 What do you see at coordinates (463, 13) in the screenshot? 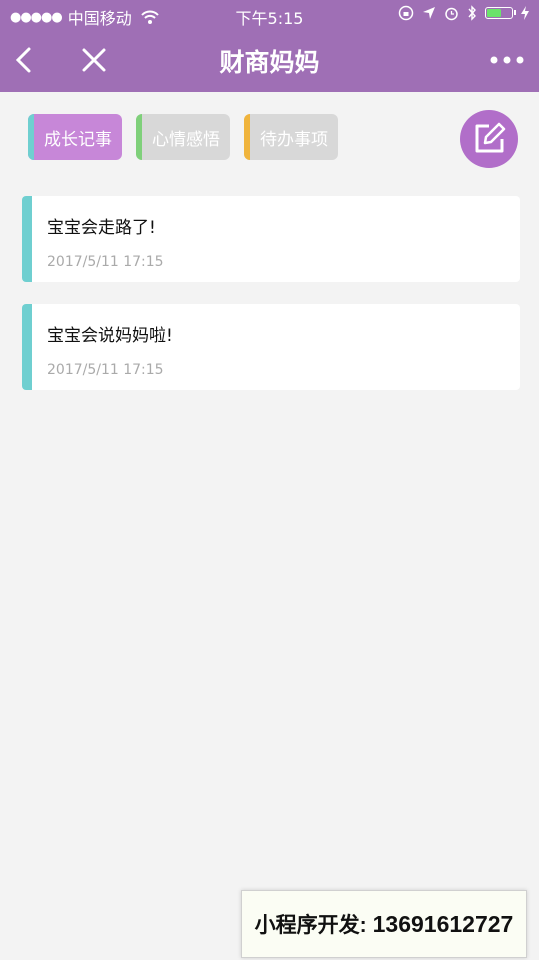
I see `status-right` at bounding box center [463, 13].